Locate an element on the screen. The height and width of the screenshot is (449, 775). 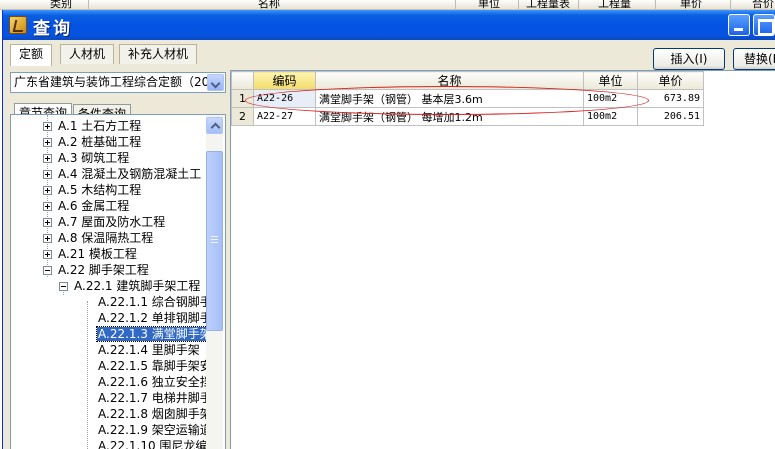
quota-library-select: 广东省建筑与装饰工程综合定额（2010 is located at coordinates (118, 82).